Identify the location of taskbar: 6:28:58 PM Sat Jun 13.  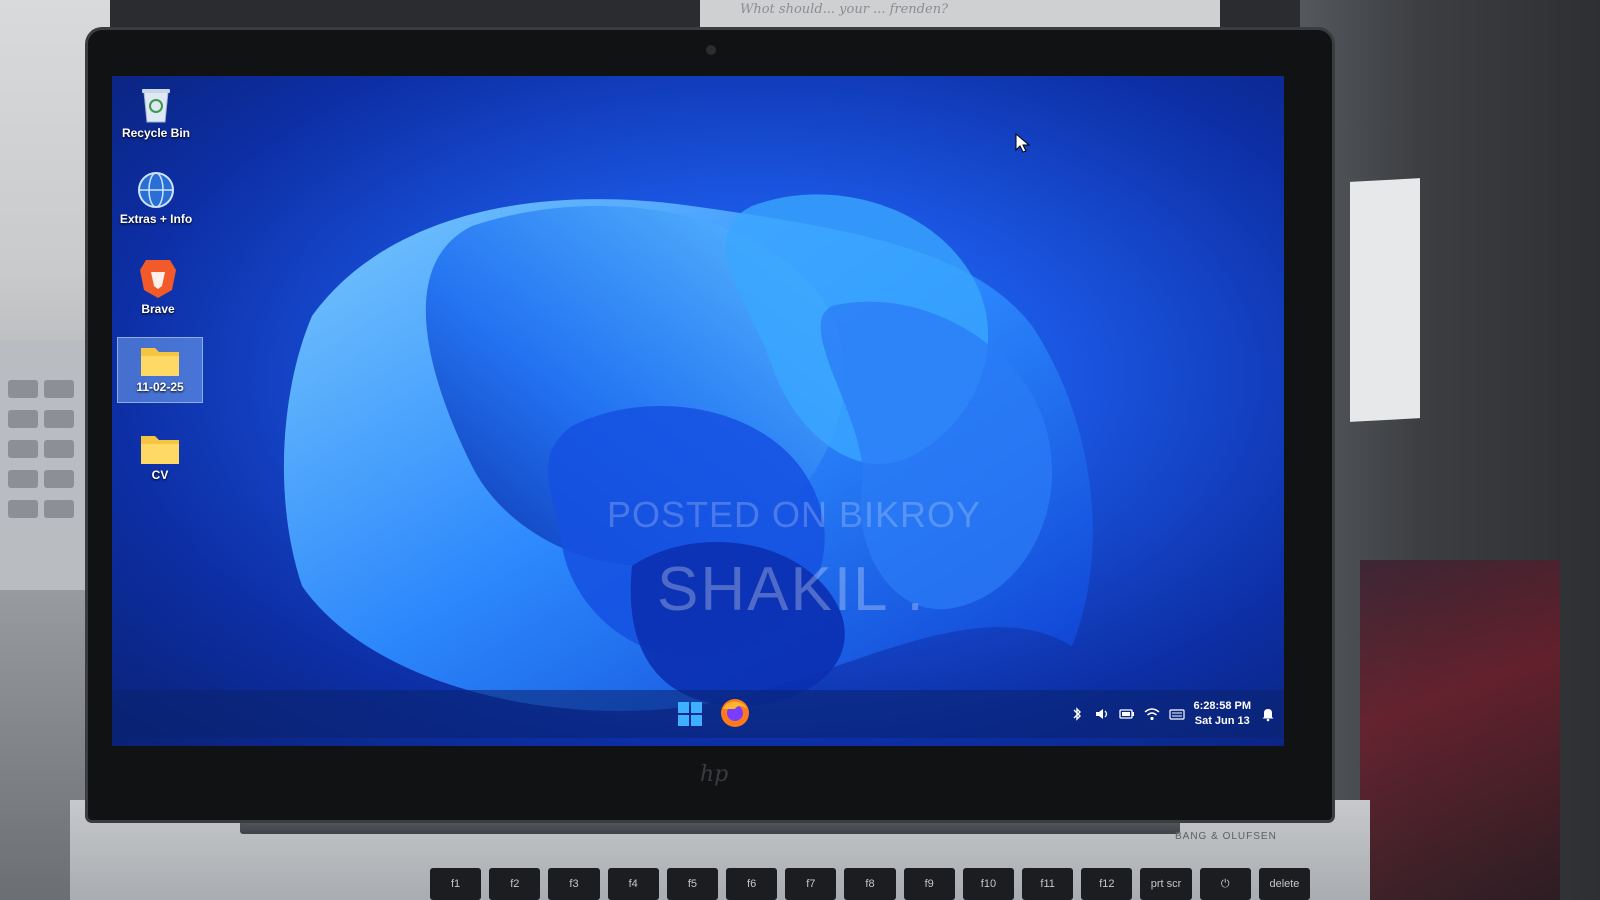
(698, 714).